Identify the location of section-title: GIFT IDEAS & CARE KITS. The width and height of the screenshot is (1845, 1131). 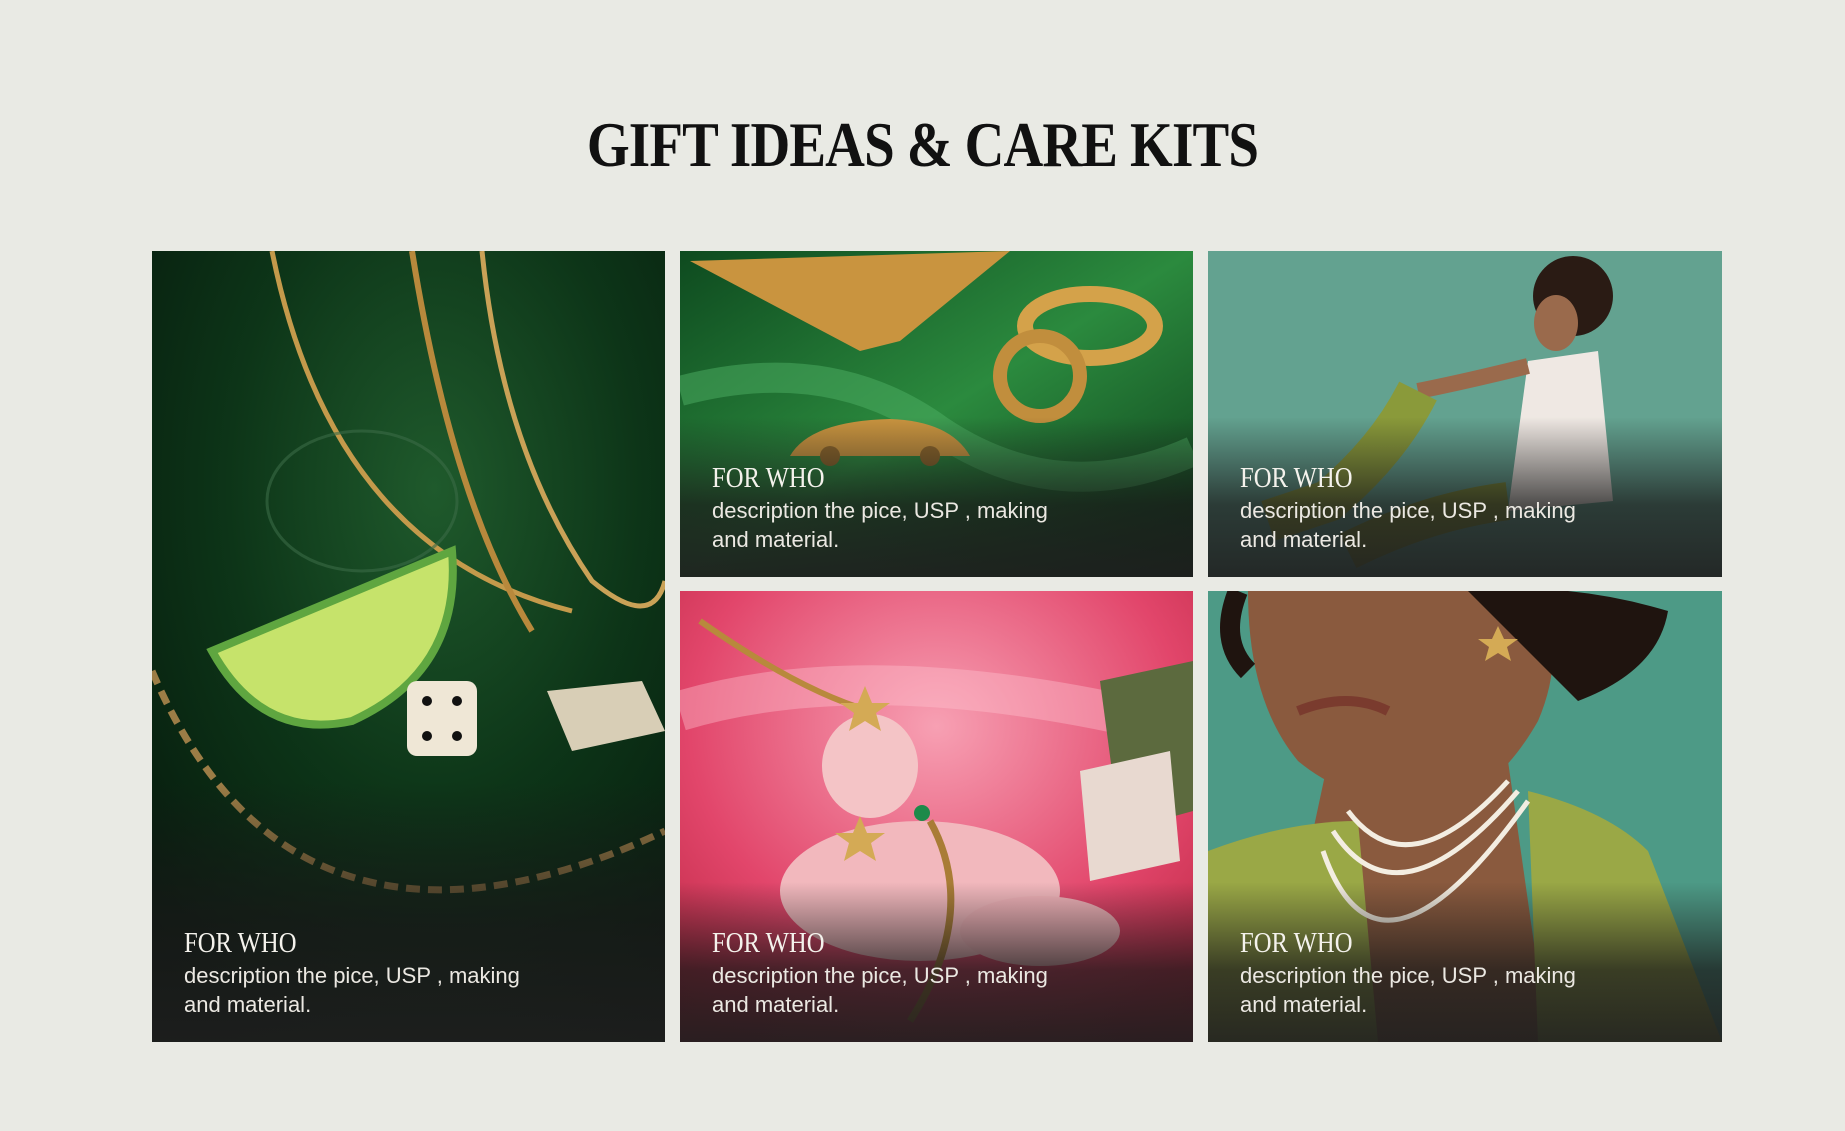
(922, 144).